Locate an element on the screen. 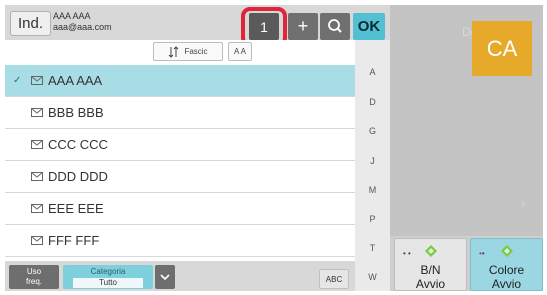 This screenshot has height=295, width=547. index-letter-p: P is located at coordinates (372, 219).